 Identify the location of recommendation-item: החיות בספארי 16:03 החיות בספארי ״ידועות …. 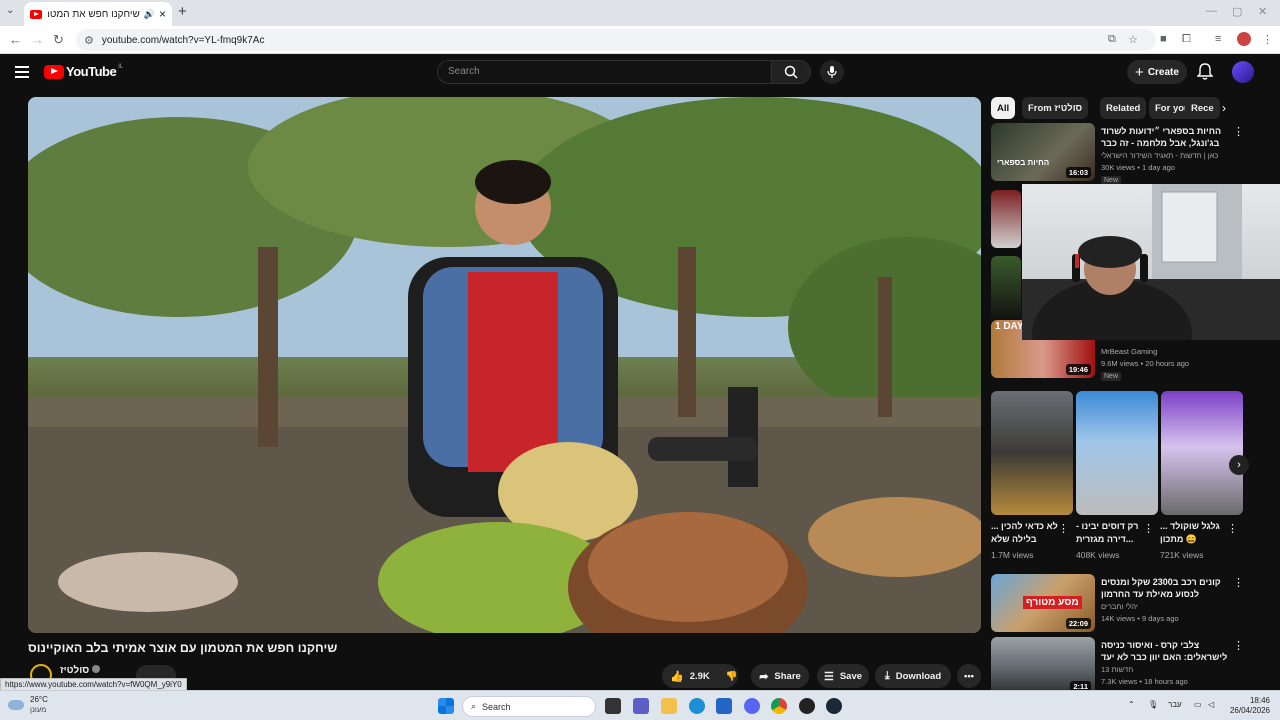
(1118, 154).